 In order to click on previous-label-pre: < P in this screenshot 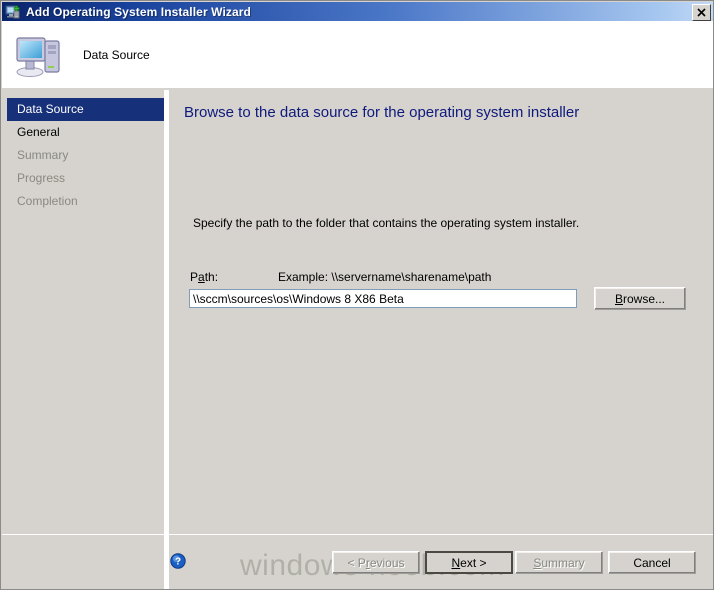, I will do `click(356, 562)`.